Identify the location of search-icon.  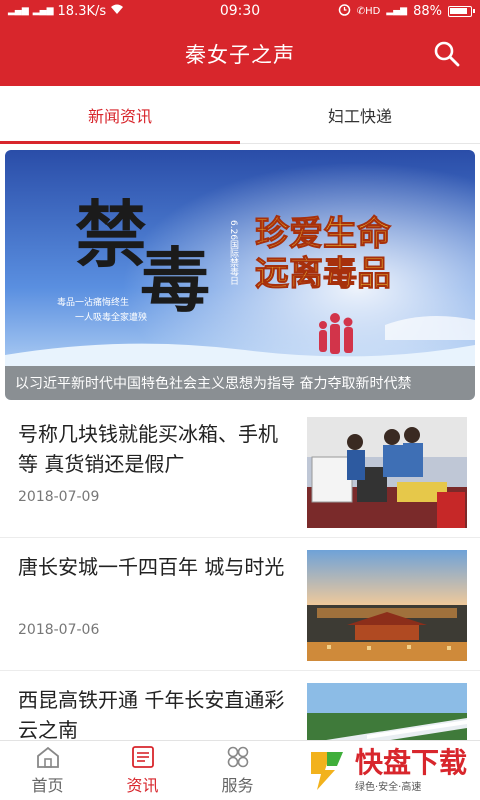
(447, 54).